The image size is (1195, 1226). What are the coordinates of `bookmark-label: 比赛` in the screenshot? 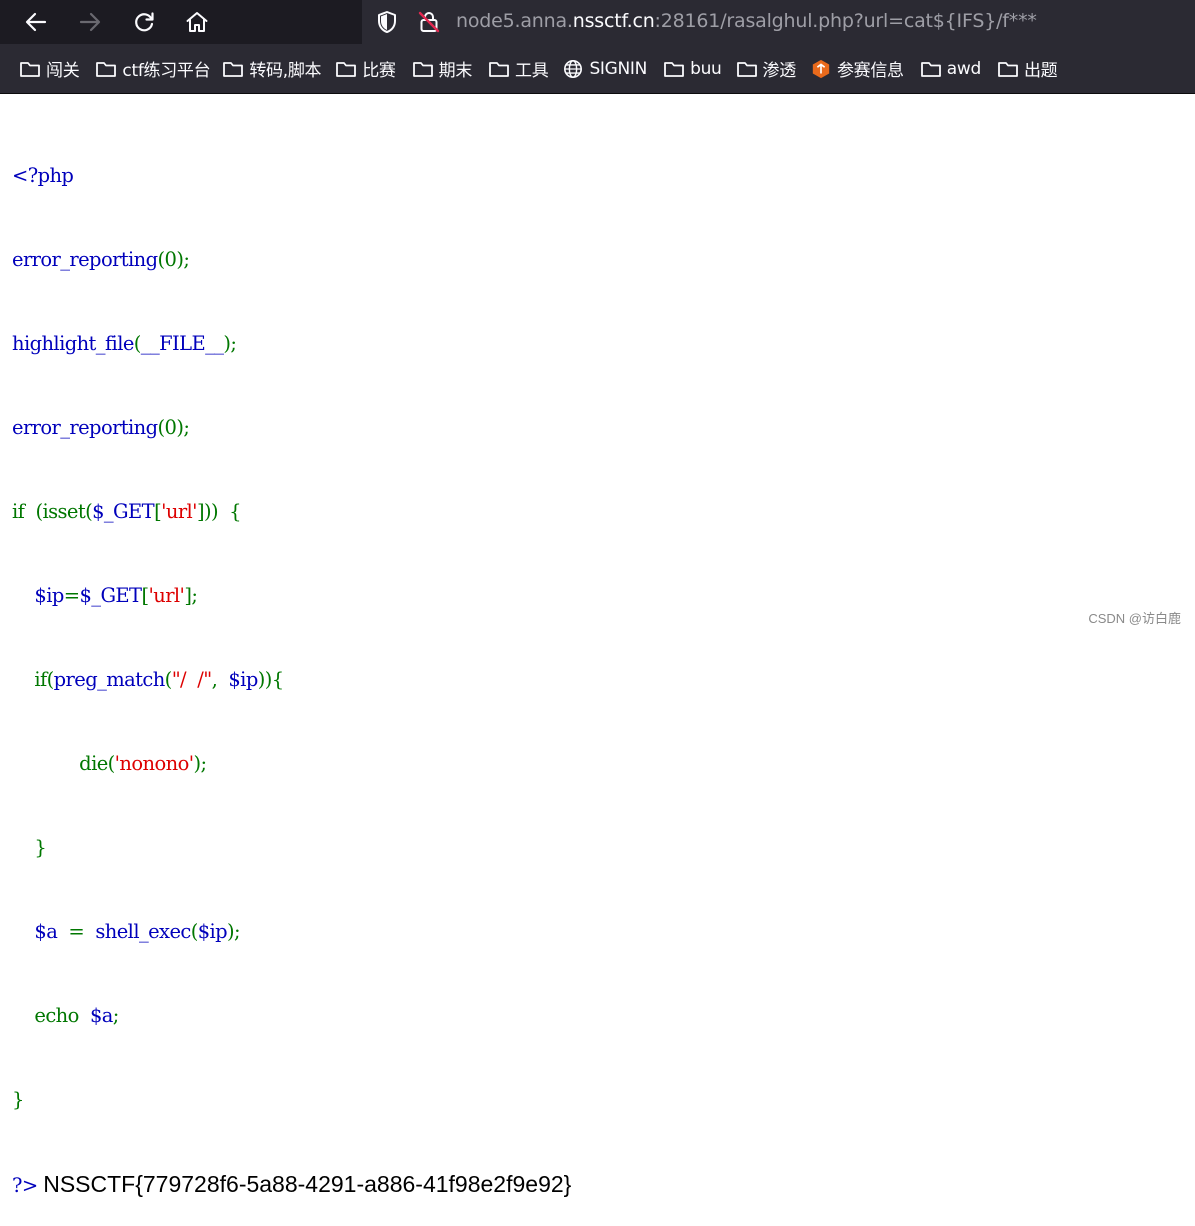 It's located at (379, 71).